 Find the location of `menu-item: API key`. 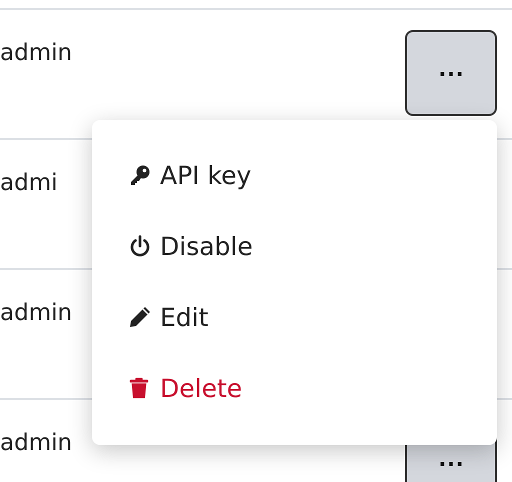

menu-item: API key is located at coordinates (312, 175).